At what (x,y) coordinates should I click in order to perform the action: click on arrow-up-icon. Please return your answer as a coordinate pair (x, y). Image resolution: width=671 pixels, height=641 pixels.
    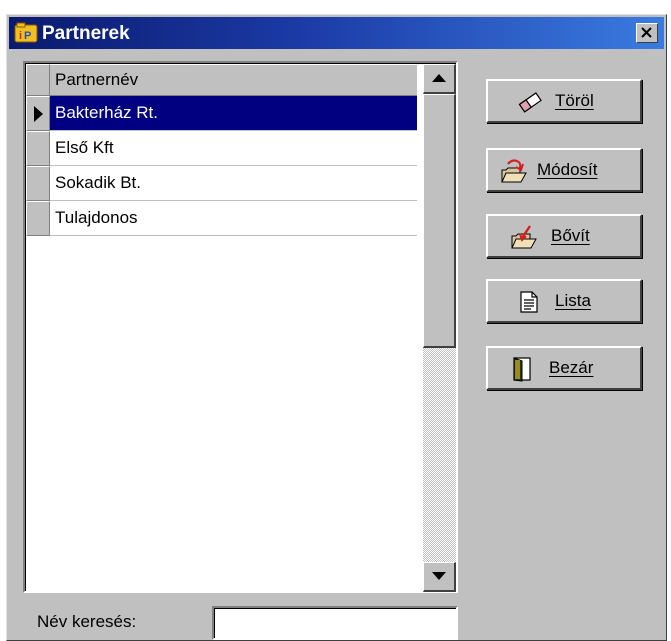
    Looking at the image, I should click on (439, 78).